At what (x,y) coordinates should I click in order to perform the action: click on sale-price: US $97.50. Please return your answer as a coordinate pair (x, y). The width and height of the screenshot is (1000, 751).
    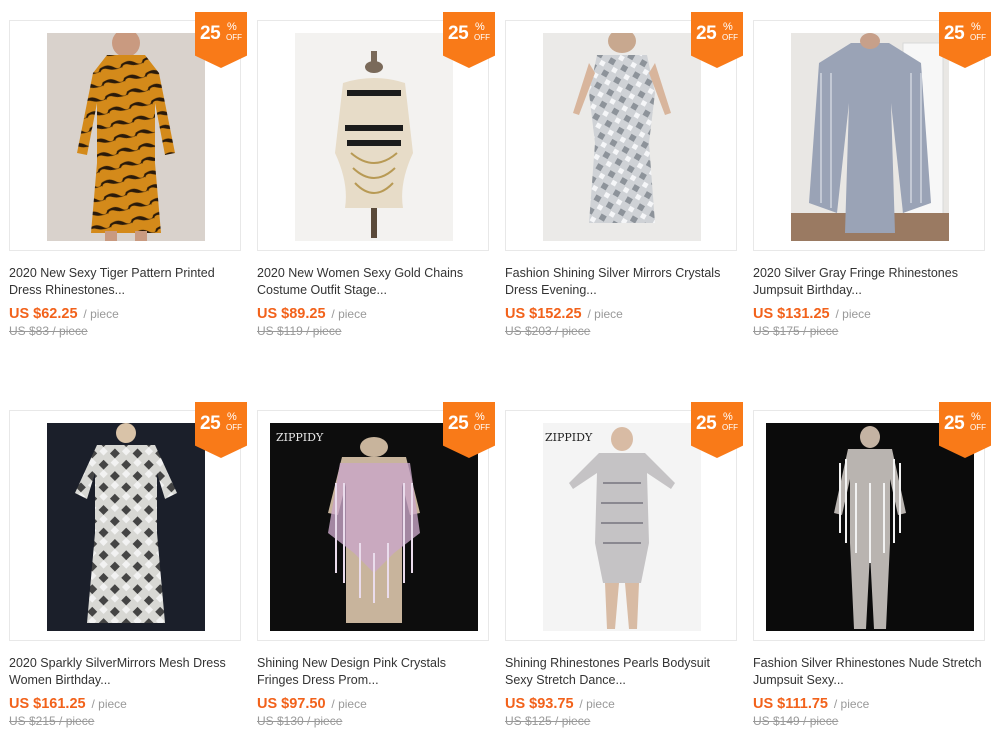
    Looking at the image, I should click on (291, 704).